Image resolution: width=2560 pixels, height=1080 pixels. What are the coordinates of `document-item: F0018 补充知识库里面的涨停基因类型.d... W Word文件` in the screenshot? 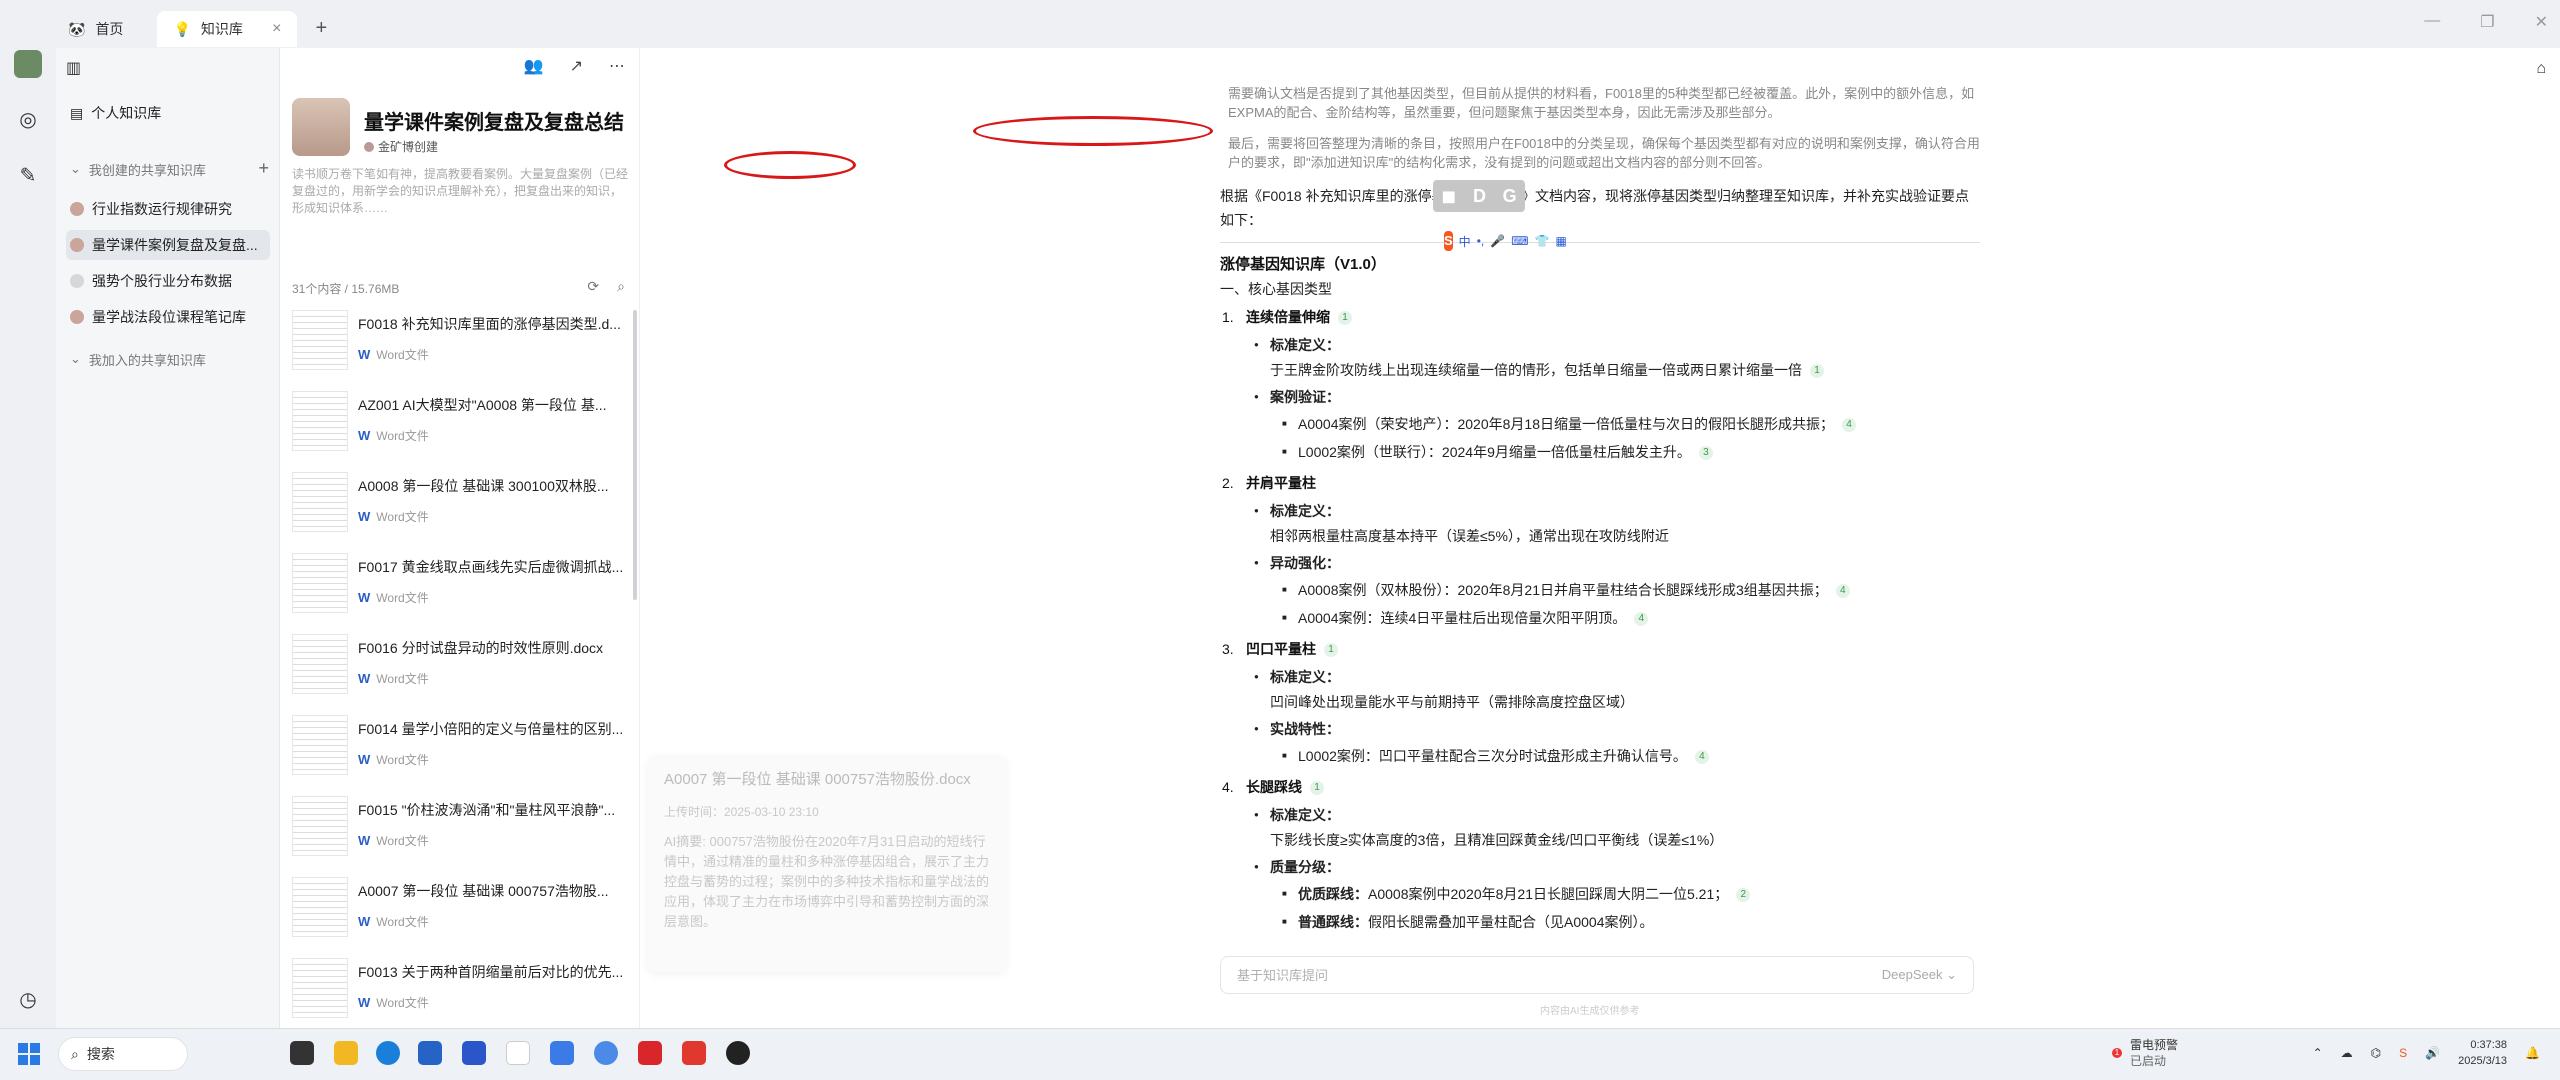 It's located at (462, 350).